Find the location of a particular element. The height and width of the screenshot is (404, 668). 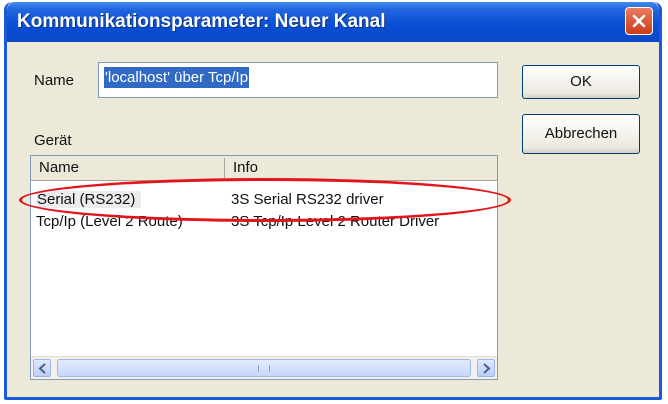

highlight-ring is located at coordinates (265, 200).